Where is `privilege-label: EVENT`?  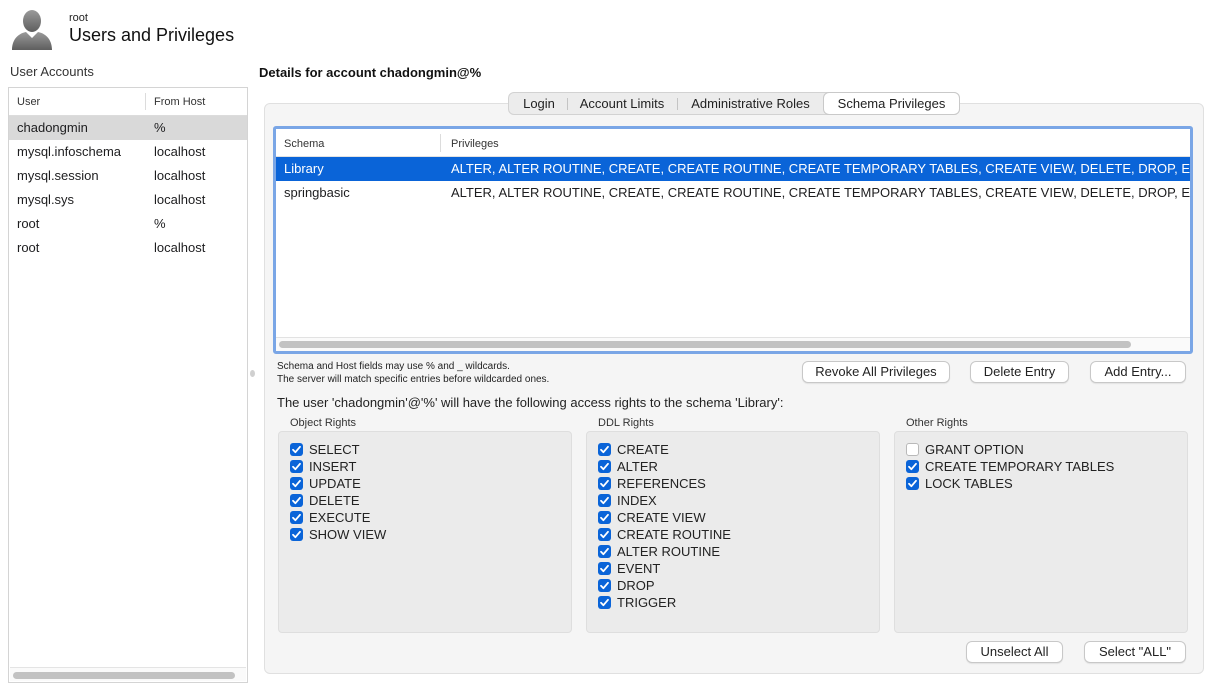 privilege-label: EVENT is located at coordinates (639, 568).